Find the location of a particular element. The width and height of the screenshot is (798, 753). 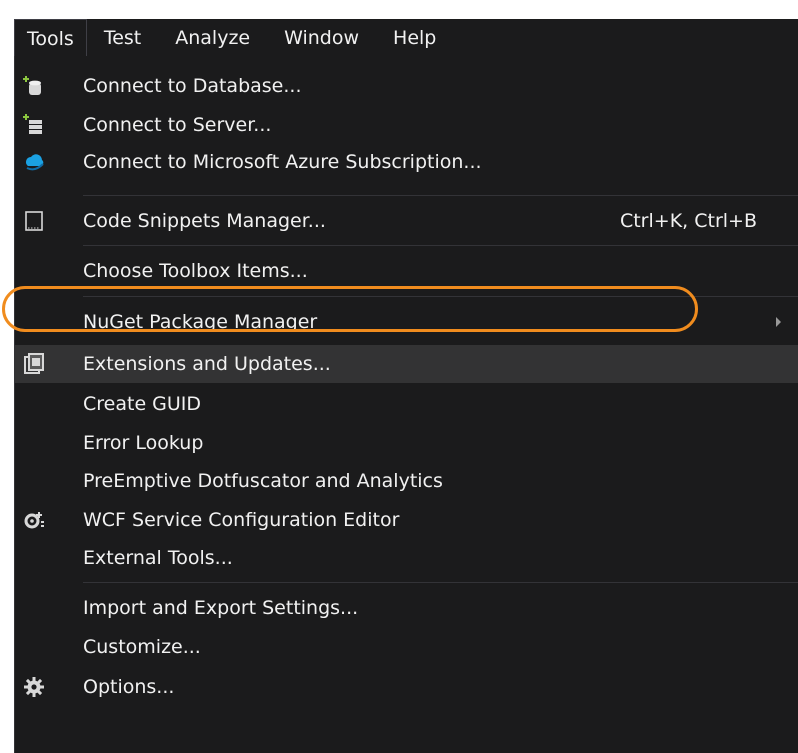

menu-item-error-lookup: Error Lookup is located at coordinates (406, 443).